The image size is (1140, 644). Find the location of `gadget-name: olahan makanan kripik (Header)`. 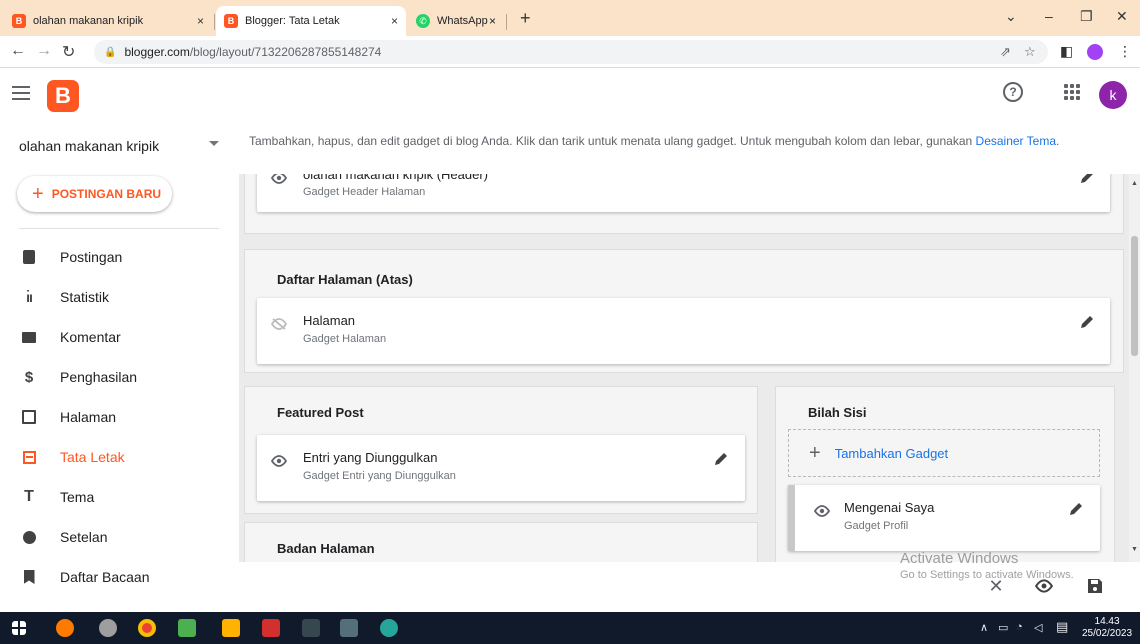

gadget-name: olahan makanan kripik (Header) is located at coordinates (395, 178).